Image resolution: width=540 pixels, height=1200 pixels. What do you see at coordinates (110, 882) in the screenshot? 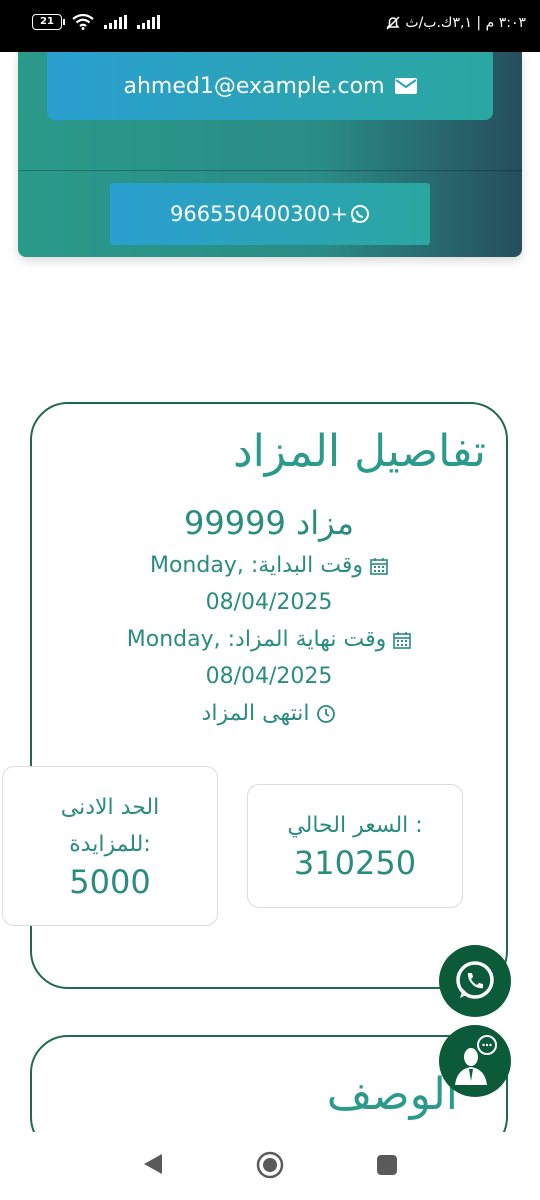
I see `min-bid-value: 5000` at bounding box center [110, 882].